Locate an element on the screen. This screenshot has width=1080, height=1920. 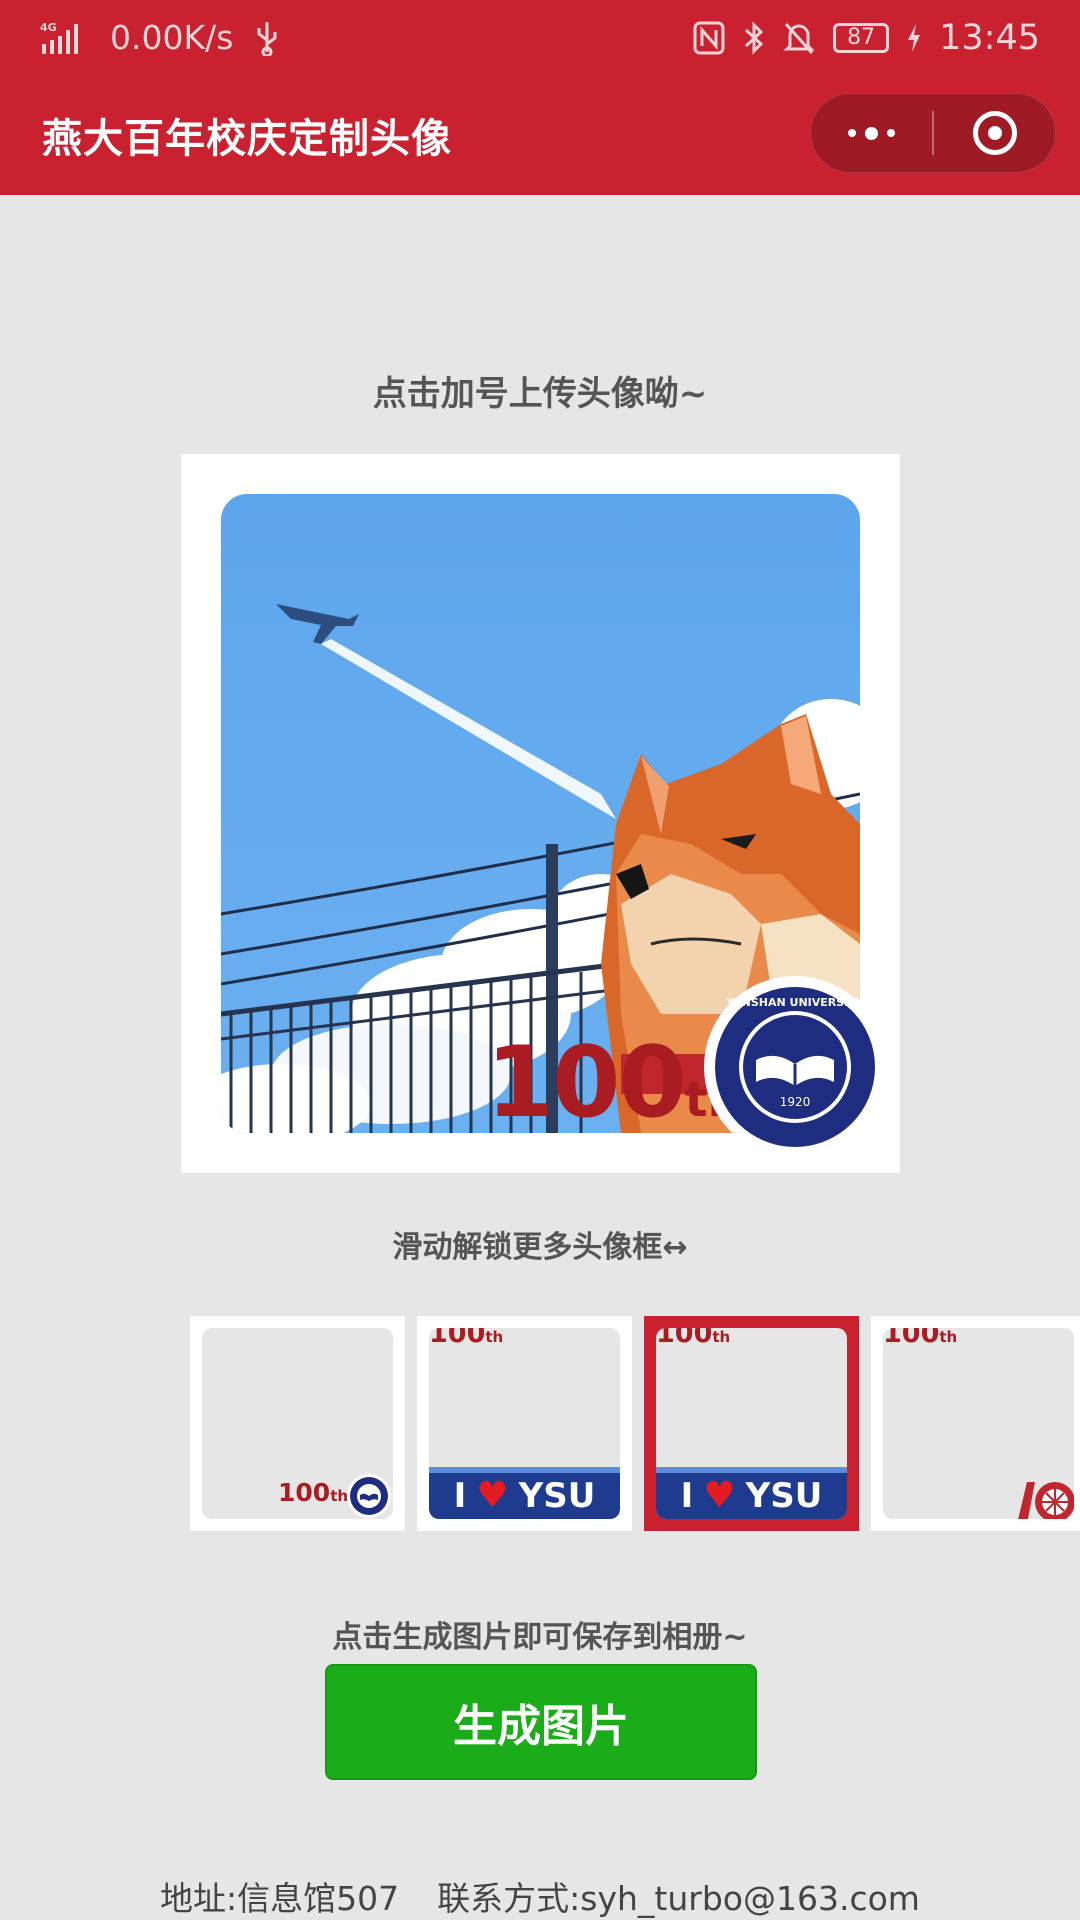
upload-hint: 点击加号上传头像呦~ is located at coordinates (540, 394).